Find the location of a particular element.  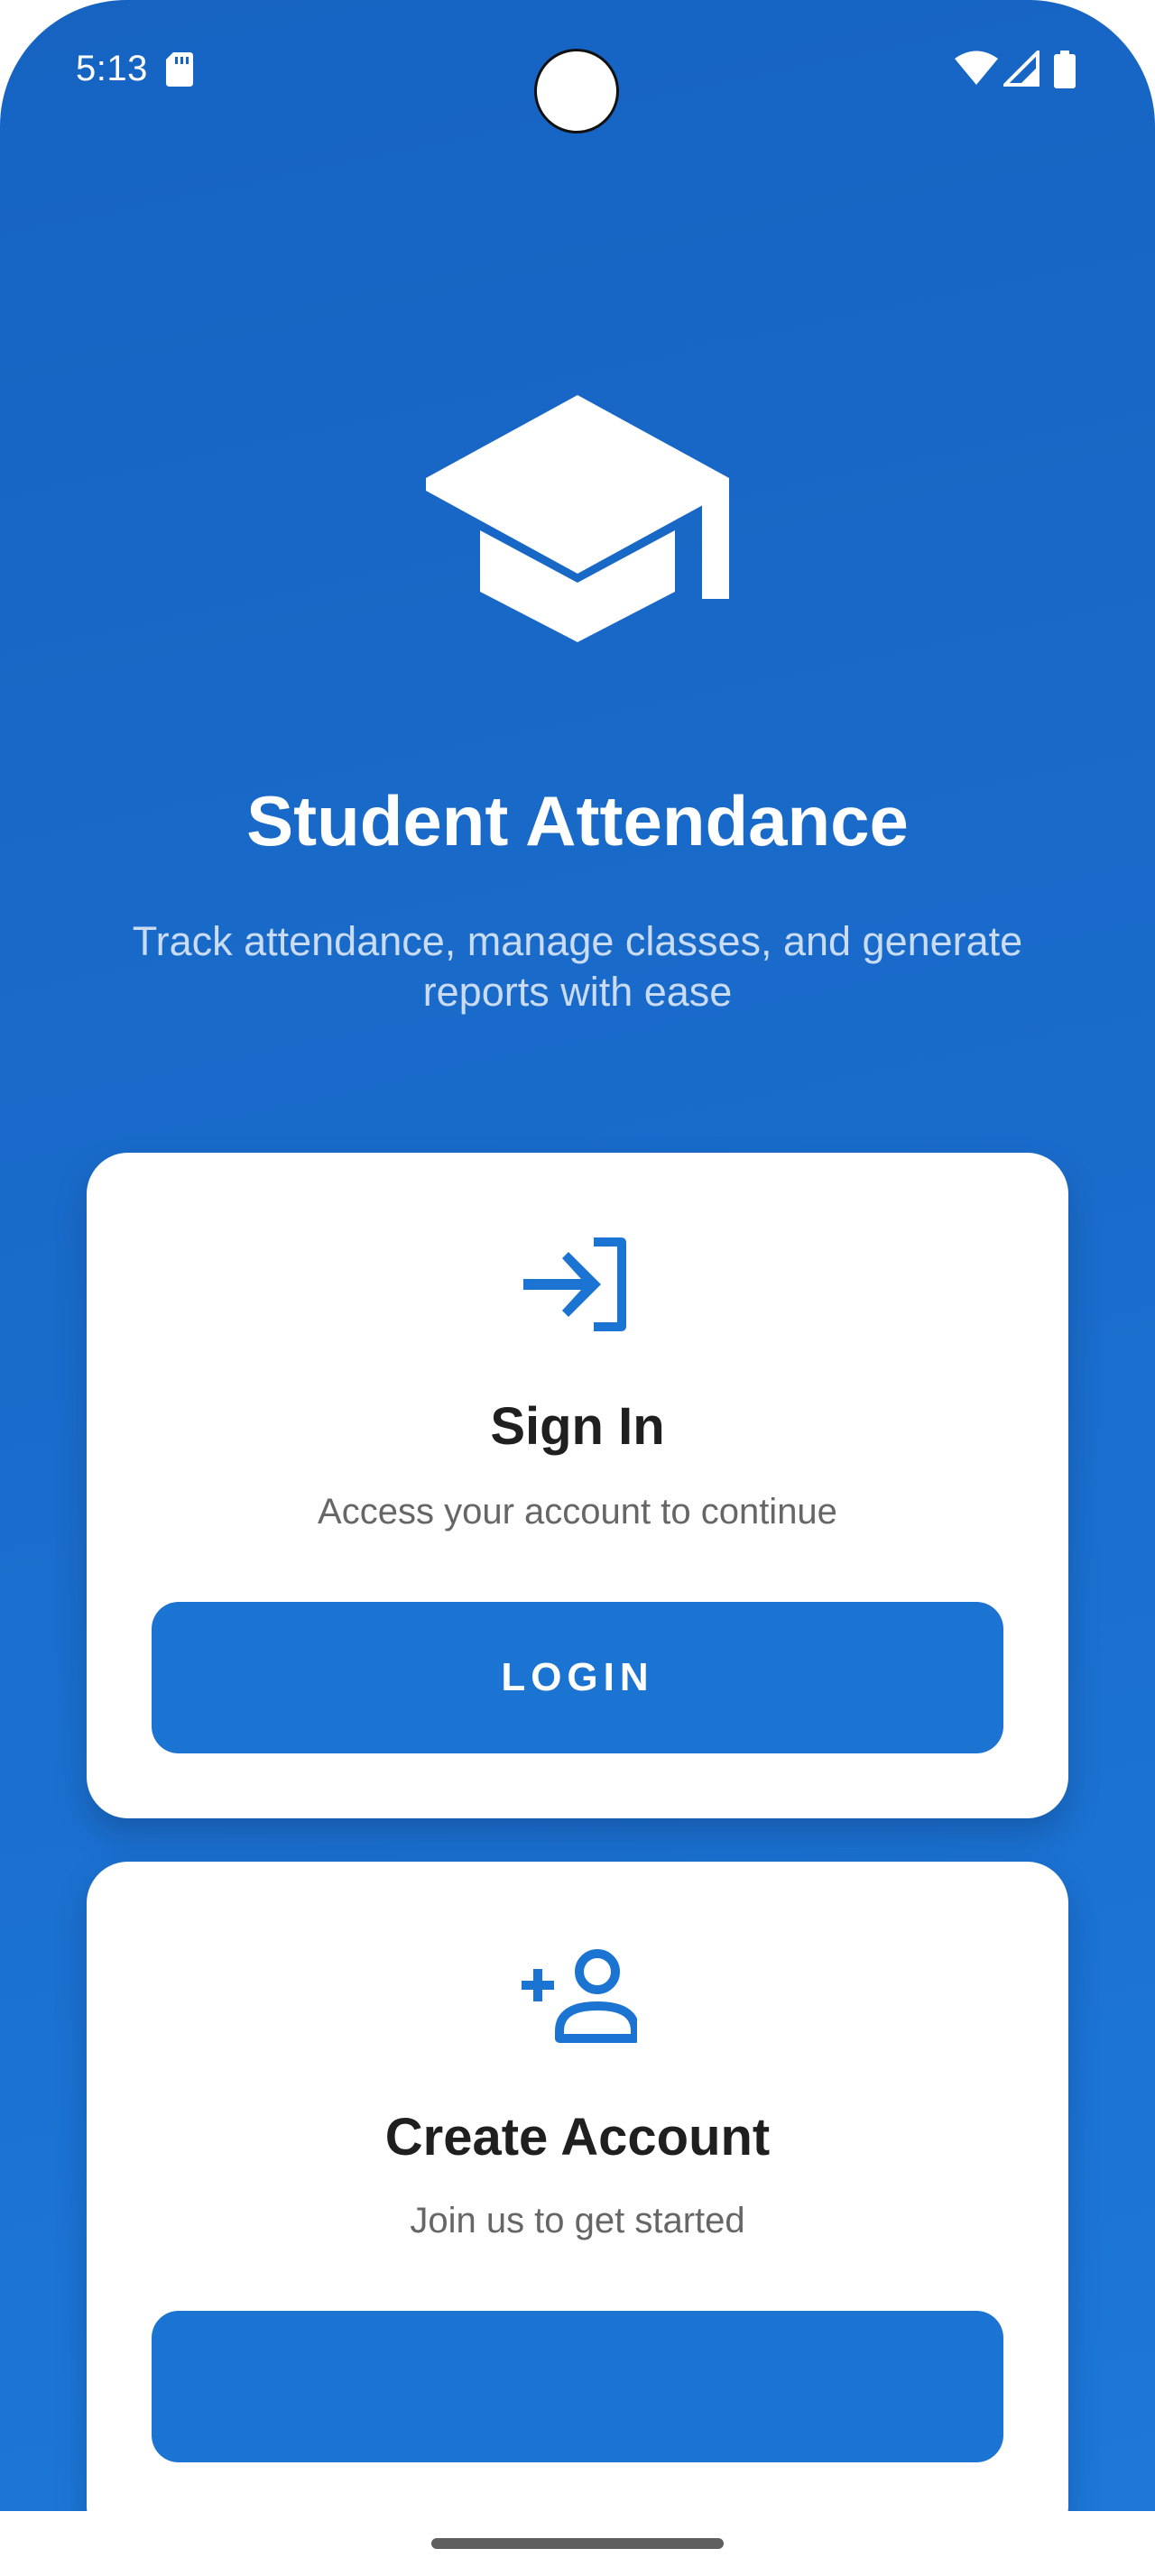

login-icon is located at coordinates (574, 1284).